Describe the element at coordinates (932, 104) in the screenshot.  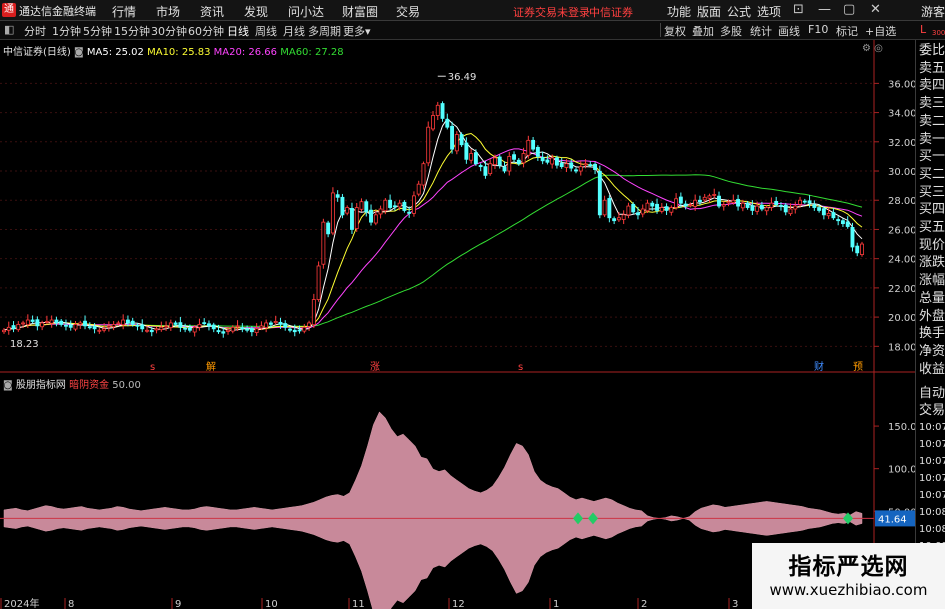
I see `quote-field-卖三: 卖三` at that location.